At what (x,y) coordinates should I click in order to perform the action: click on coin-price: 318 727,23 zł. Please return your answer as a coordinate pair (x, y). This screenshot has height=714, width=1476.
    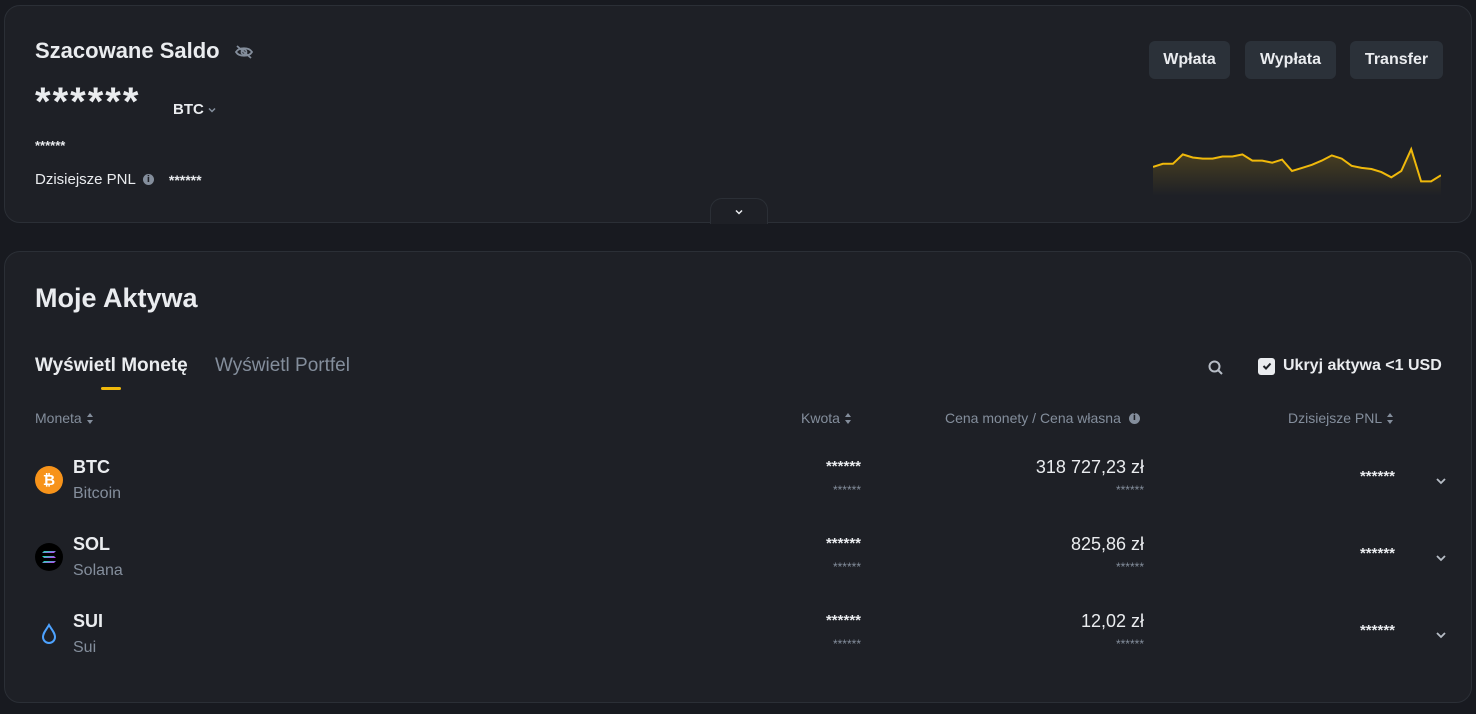
    Looking at the image, I should click on (1089, 467).